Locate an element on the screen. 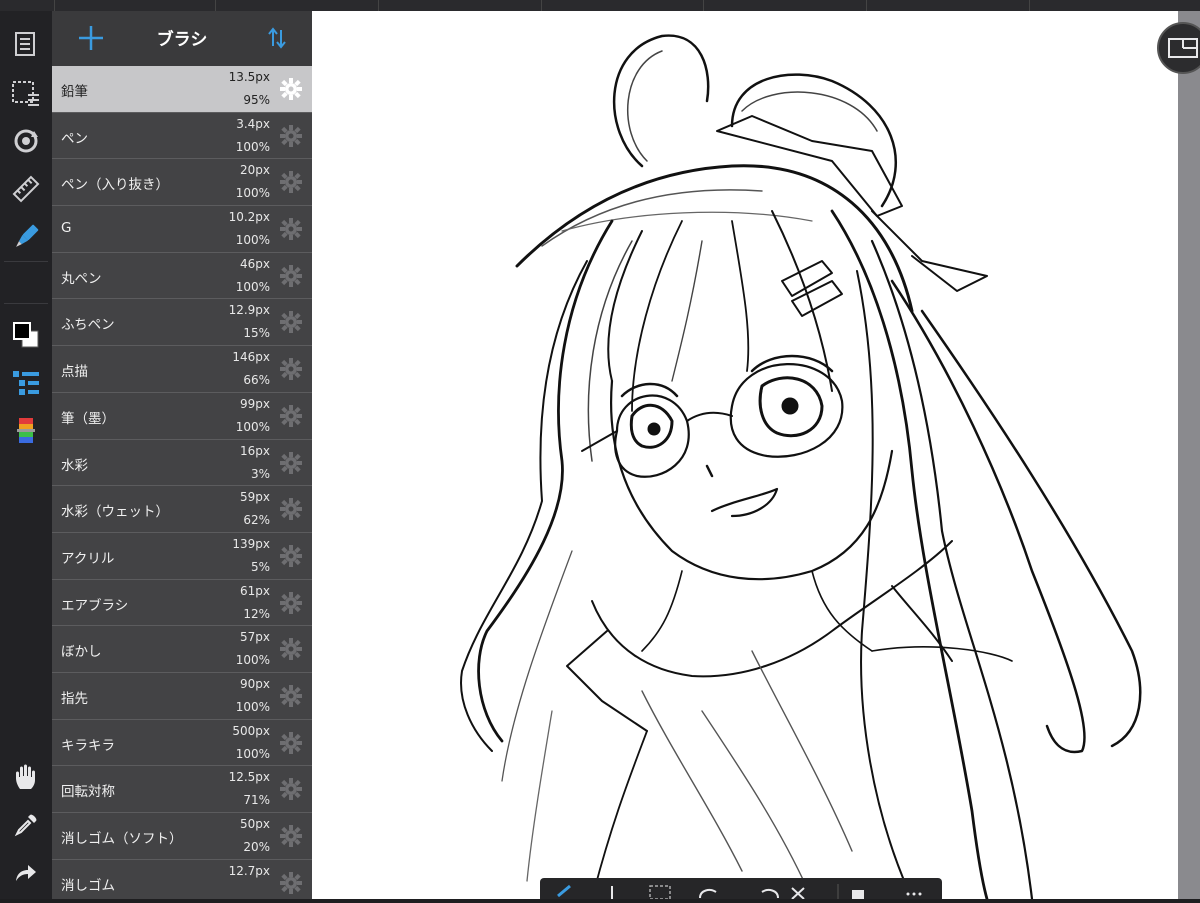 This screenshot has height=903, width=1200. brush-name: 丸ペン is located at coordinates (81, 278).